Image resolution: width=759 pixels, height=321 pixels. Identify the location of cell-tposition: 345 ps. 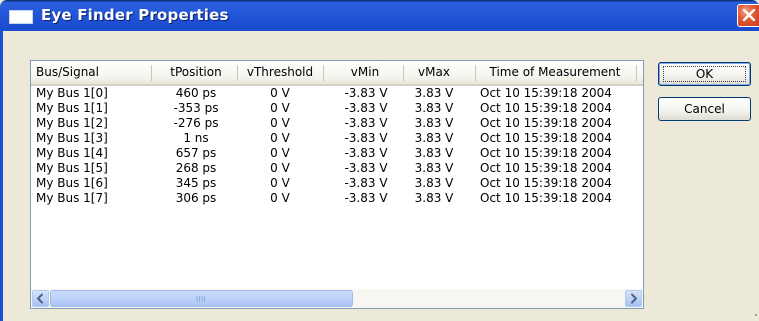
(196, 183).